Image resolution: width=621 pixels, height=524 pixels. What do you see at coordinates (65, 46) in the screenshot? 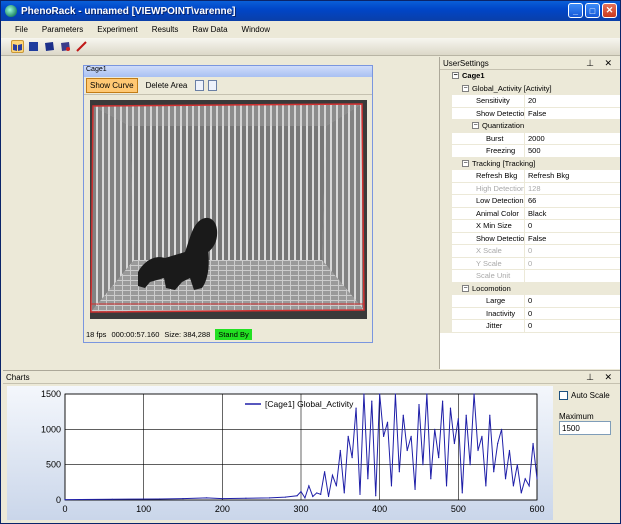
I see `record-book-icon` at bounding box center [65, 46].